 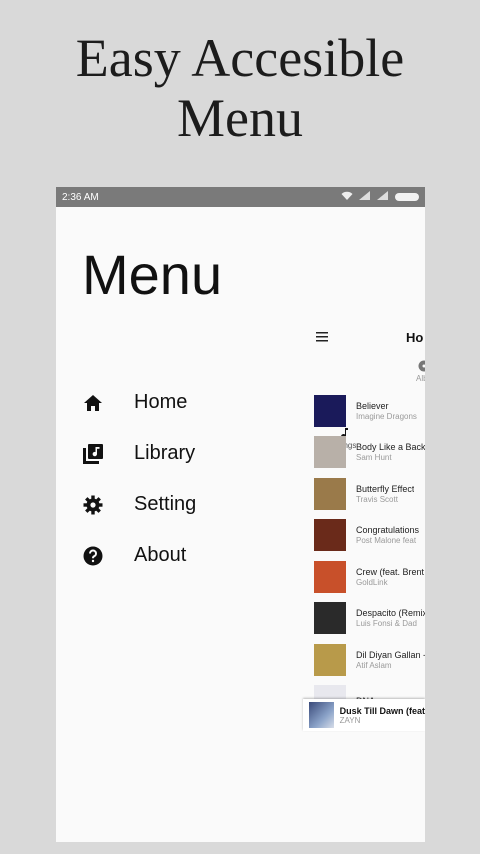 I want to click on menu-item-about: About, so click(x=139, y=555).